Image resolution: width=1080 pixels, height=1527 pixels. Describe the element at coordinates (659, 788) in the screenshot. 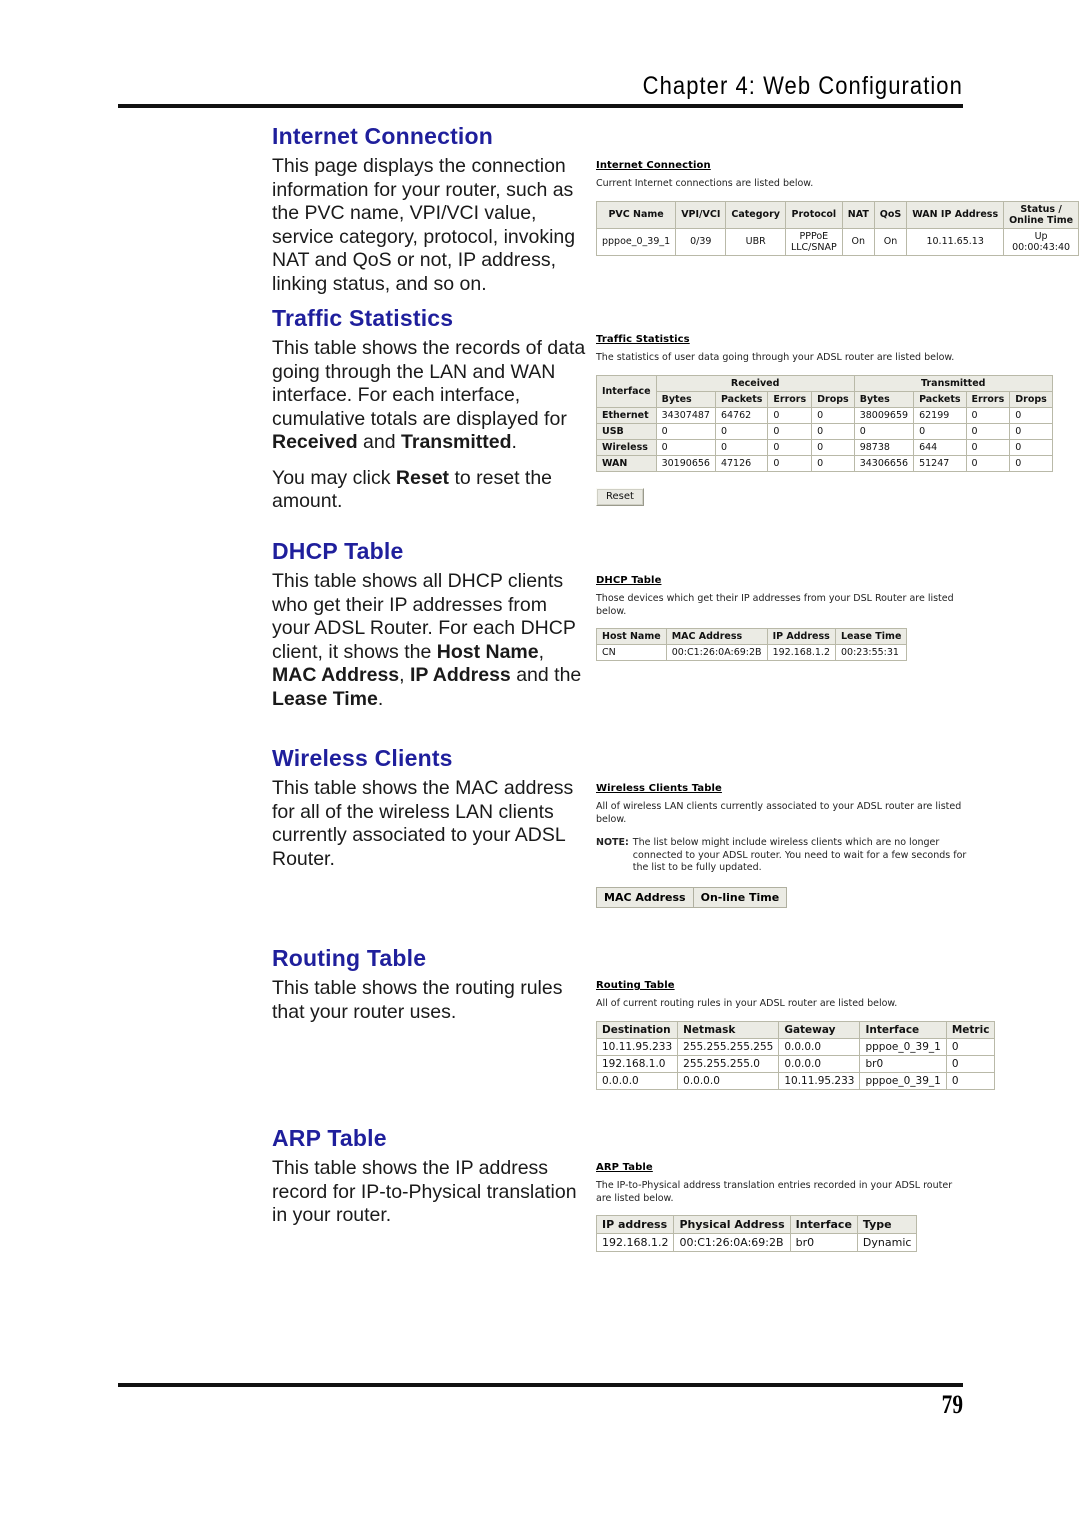

I see `figure-title-wireless-clients: Wireless Clients Table` at that location.